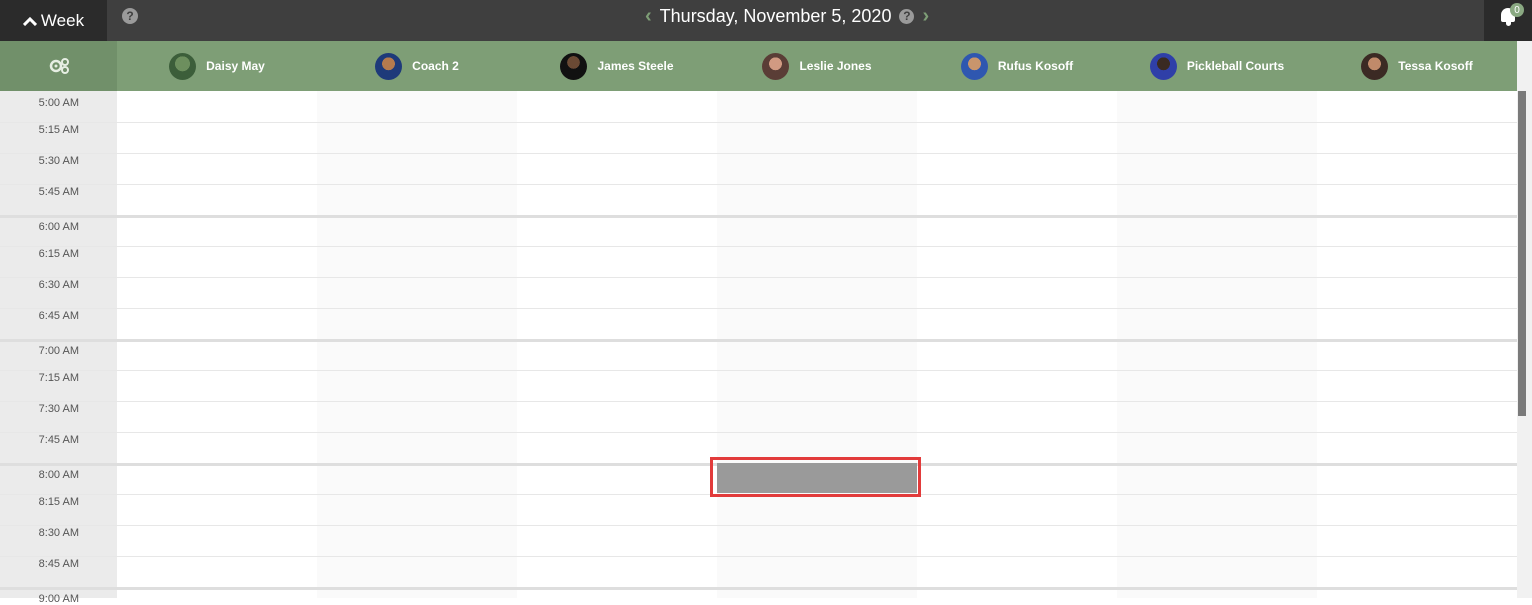  I want to click on help-icon: ?, so click(130, 16).